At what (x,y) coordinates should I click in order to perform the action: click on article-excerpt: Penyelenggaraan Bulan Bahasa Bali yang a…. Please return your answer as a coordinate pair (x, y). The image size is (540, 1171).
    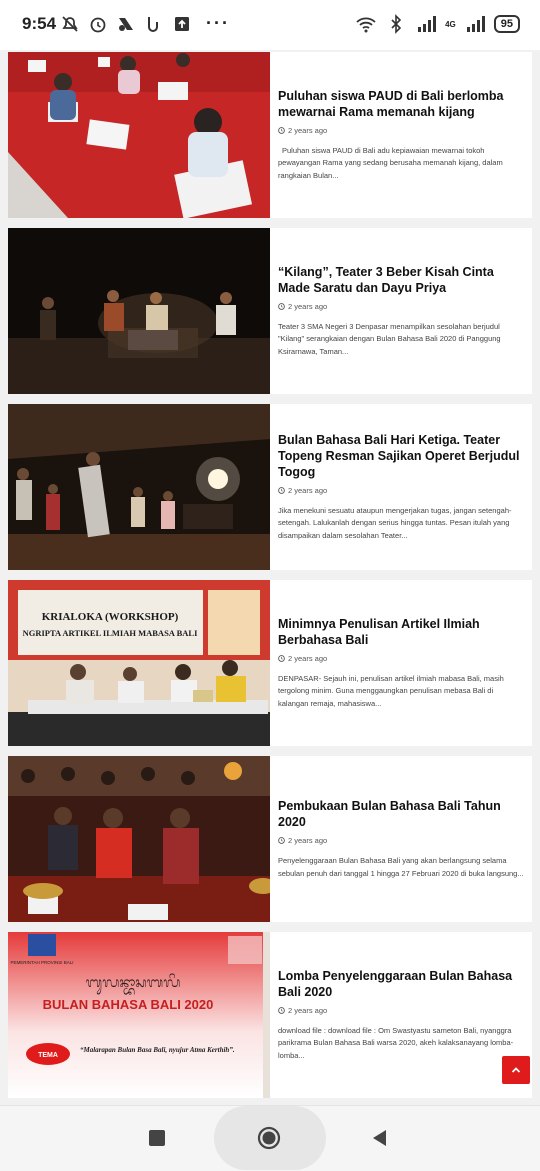
    Looking at the image, I should click on (401, 867).